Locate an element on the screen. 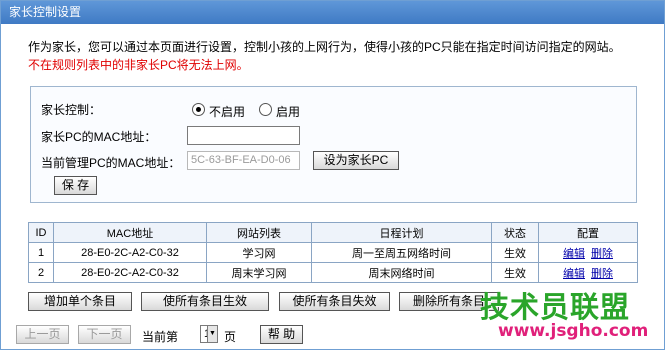  enable-all-button: 使所有条目生效 is located at coordinates (205, 301).